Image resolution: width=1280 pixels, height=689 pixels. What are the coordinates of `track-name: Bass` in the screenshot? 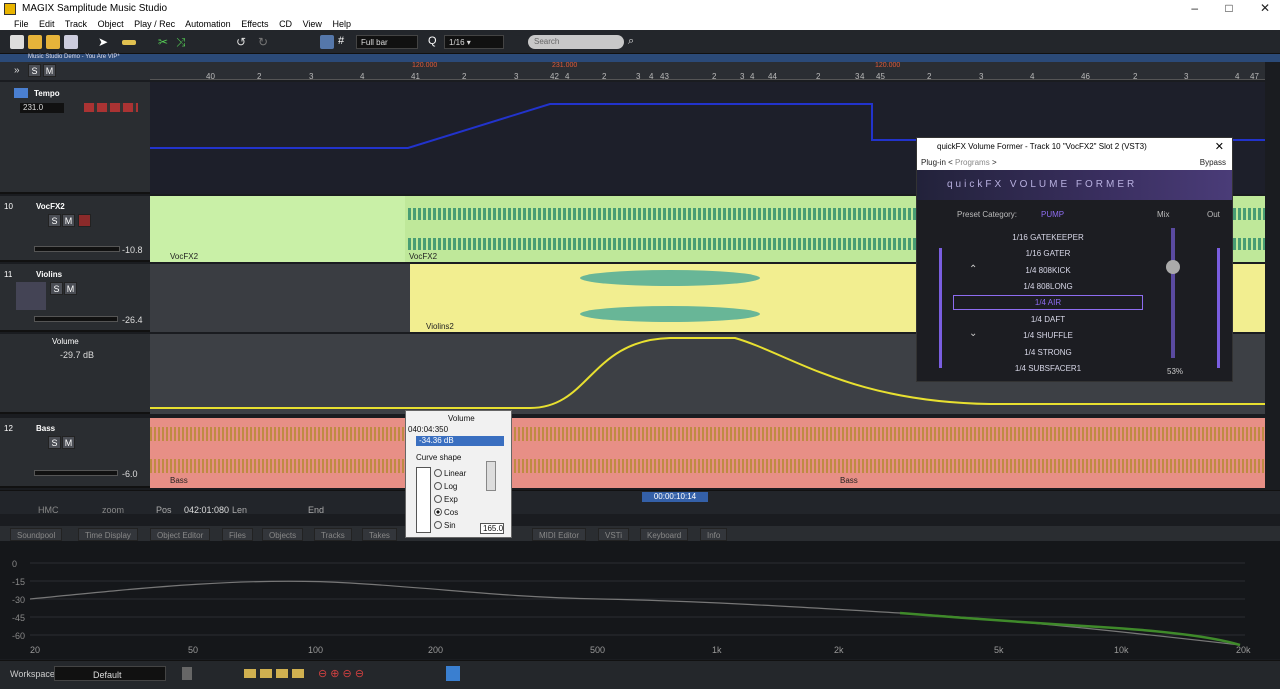 It's located at (45, 428).